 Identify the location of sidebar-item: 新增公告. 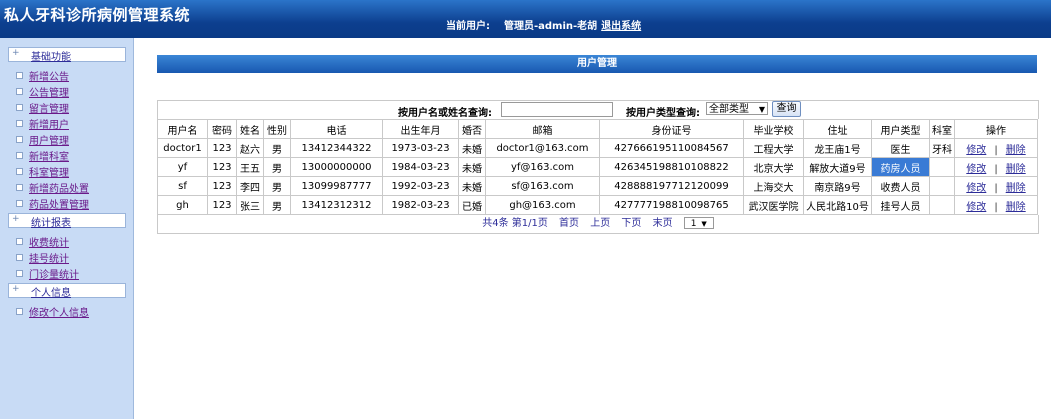
(42, 75).